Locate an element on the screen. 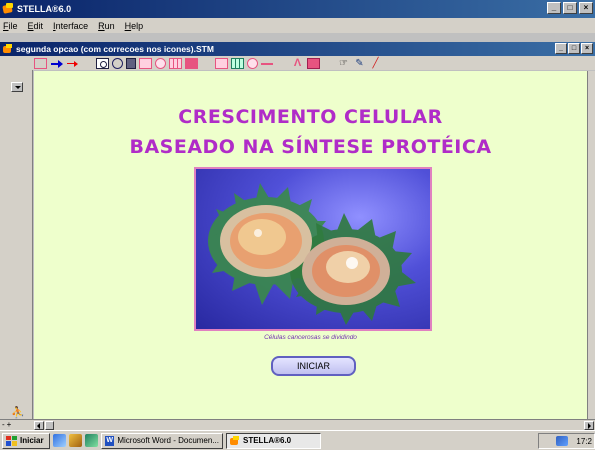  stock-icon is located at coordinates (131, 63).